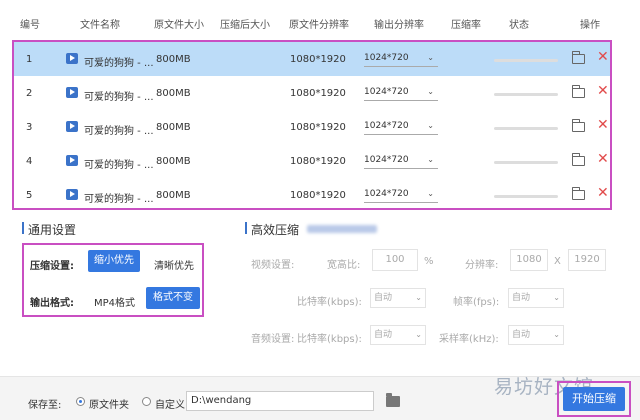 This screenshot has width=640, height=420. Describe the element at coordinates (280, 401) in the screenshot. I see `save-path-input: D:\wendang` at that location.